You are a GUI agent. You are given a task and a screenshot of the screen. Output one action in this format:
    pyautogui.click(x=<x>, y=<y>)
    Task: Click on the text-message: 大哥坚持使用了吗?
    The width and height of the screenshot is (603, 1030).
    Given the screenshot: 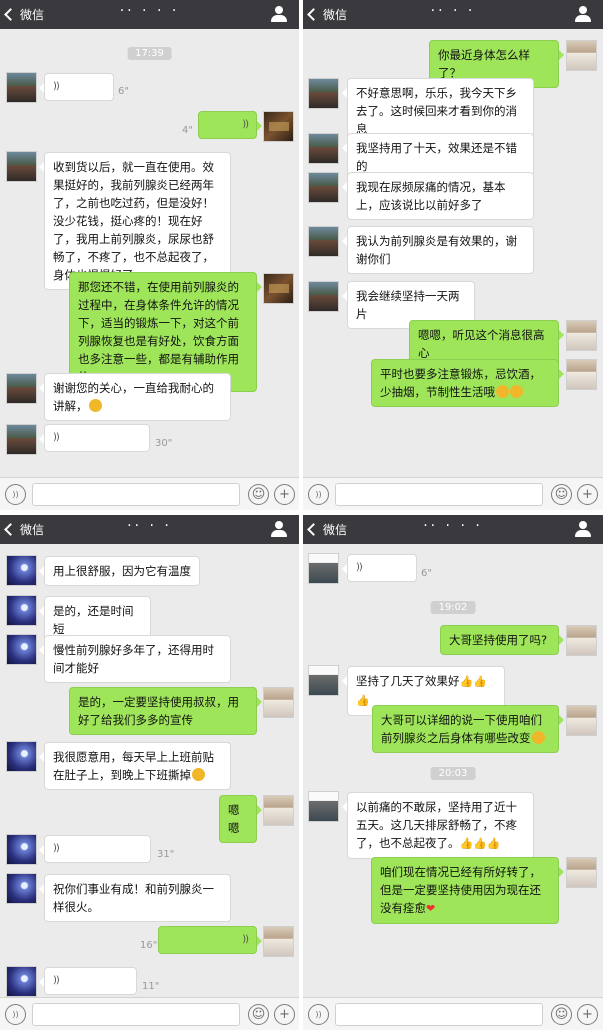 What is the action you would take?
    pyautogui.click(x=502, y=640)
    